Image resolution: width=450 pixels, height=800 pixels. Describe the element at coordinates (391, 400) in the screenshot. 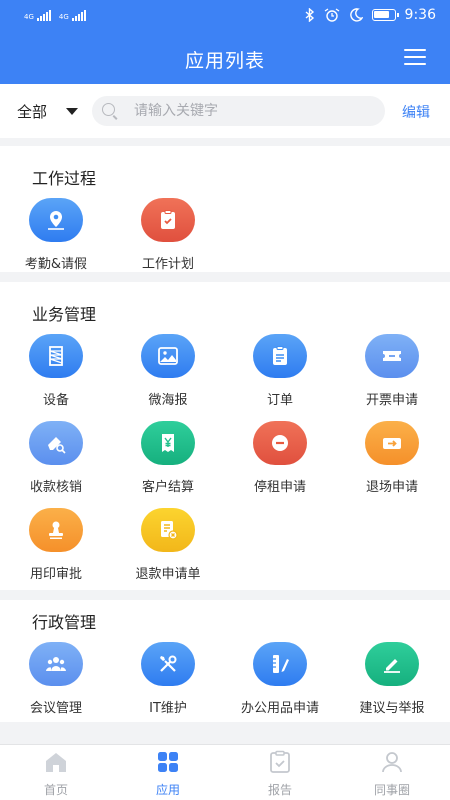

I see `app-label: 开票申请` at that location.